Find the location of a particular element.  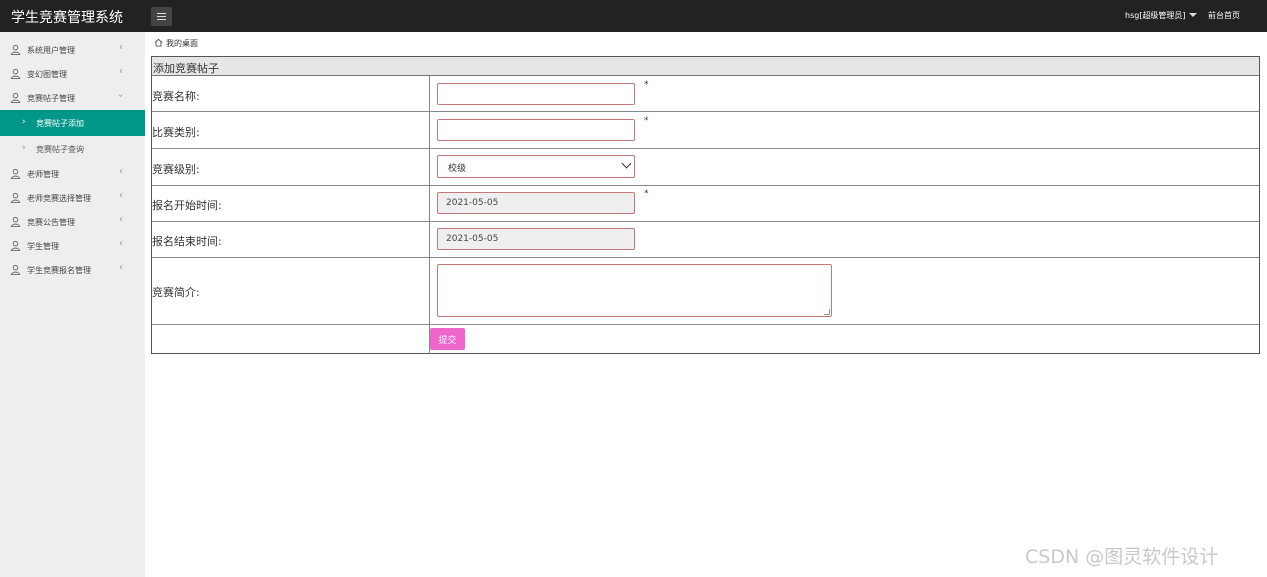

intro-textarea is located at coordinates (634, 290).